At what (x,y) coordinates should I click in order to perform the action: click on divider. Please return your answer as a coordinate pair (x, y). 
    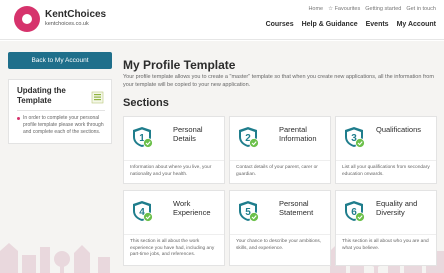
    Looking at the image, I should click on (61, 111).